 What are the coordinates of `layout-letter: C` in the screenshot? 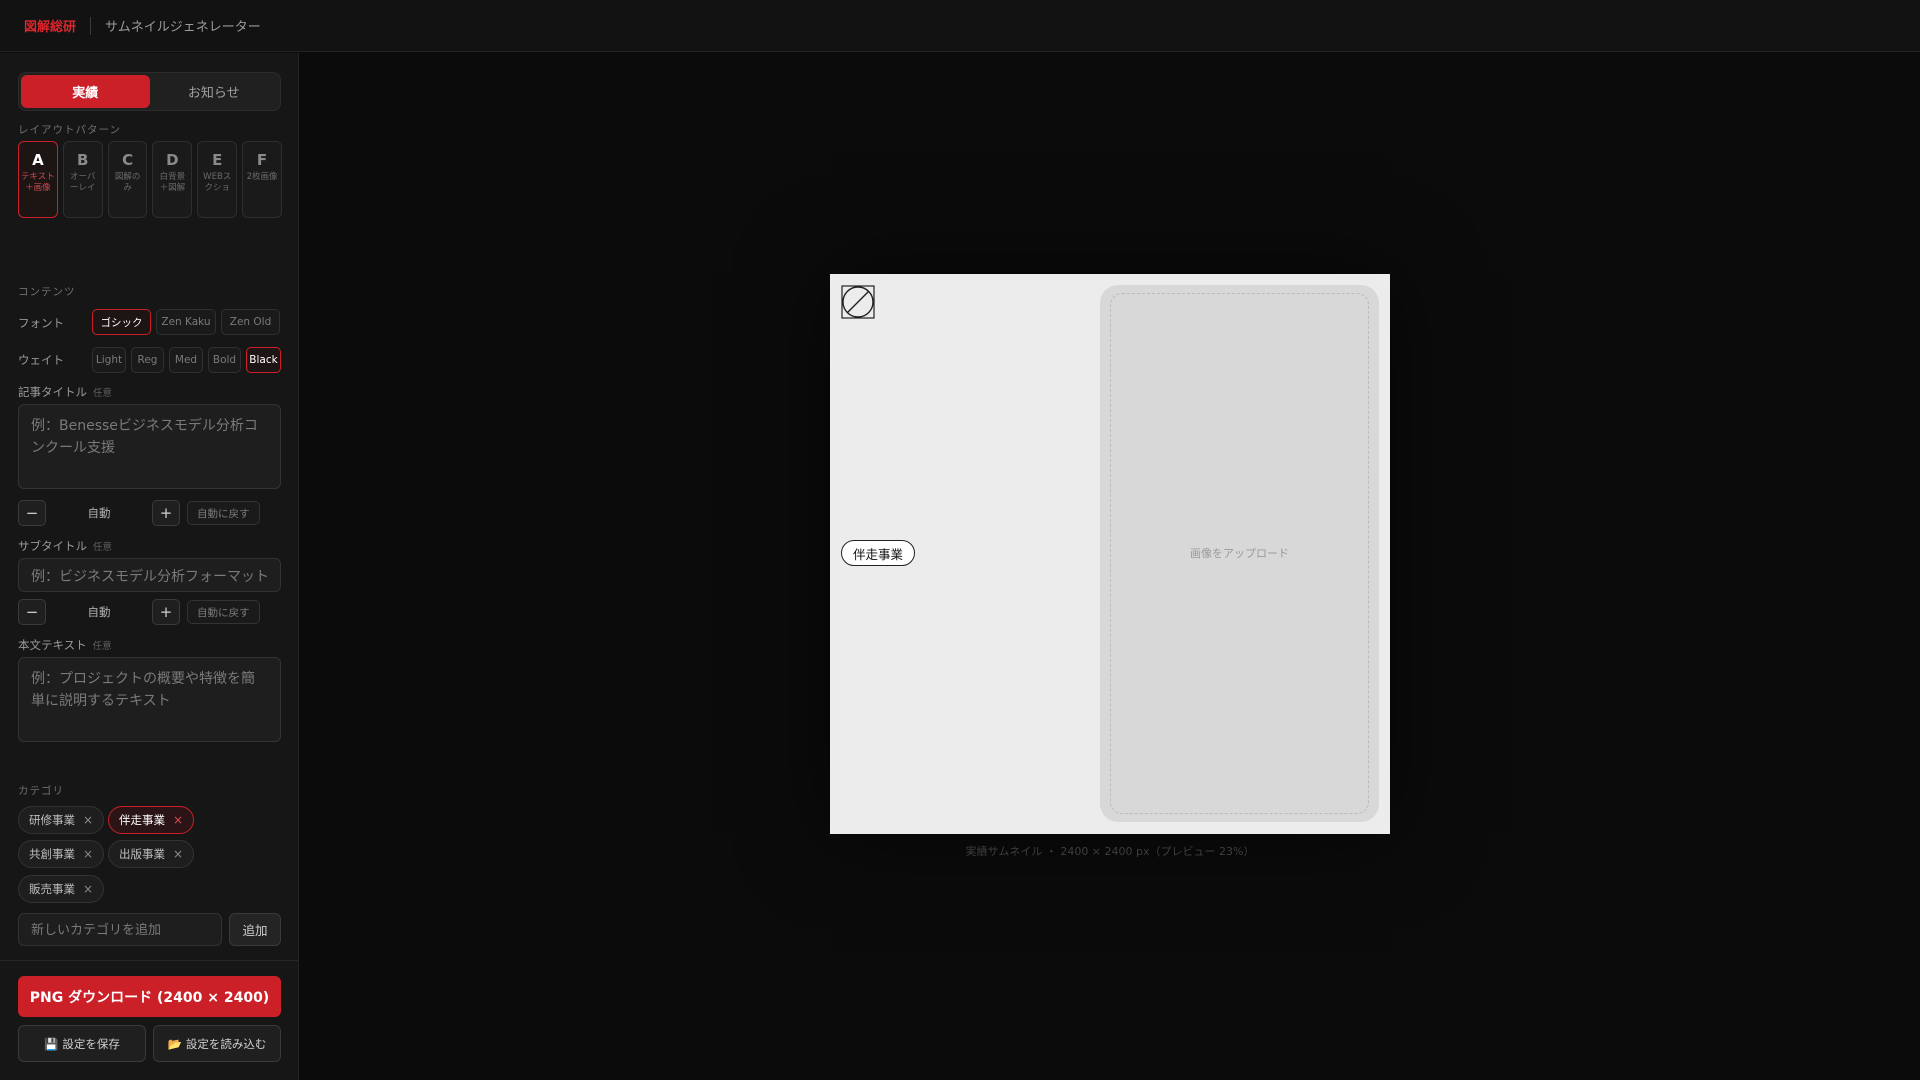 It's located at (128, 160).